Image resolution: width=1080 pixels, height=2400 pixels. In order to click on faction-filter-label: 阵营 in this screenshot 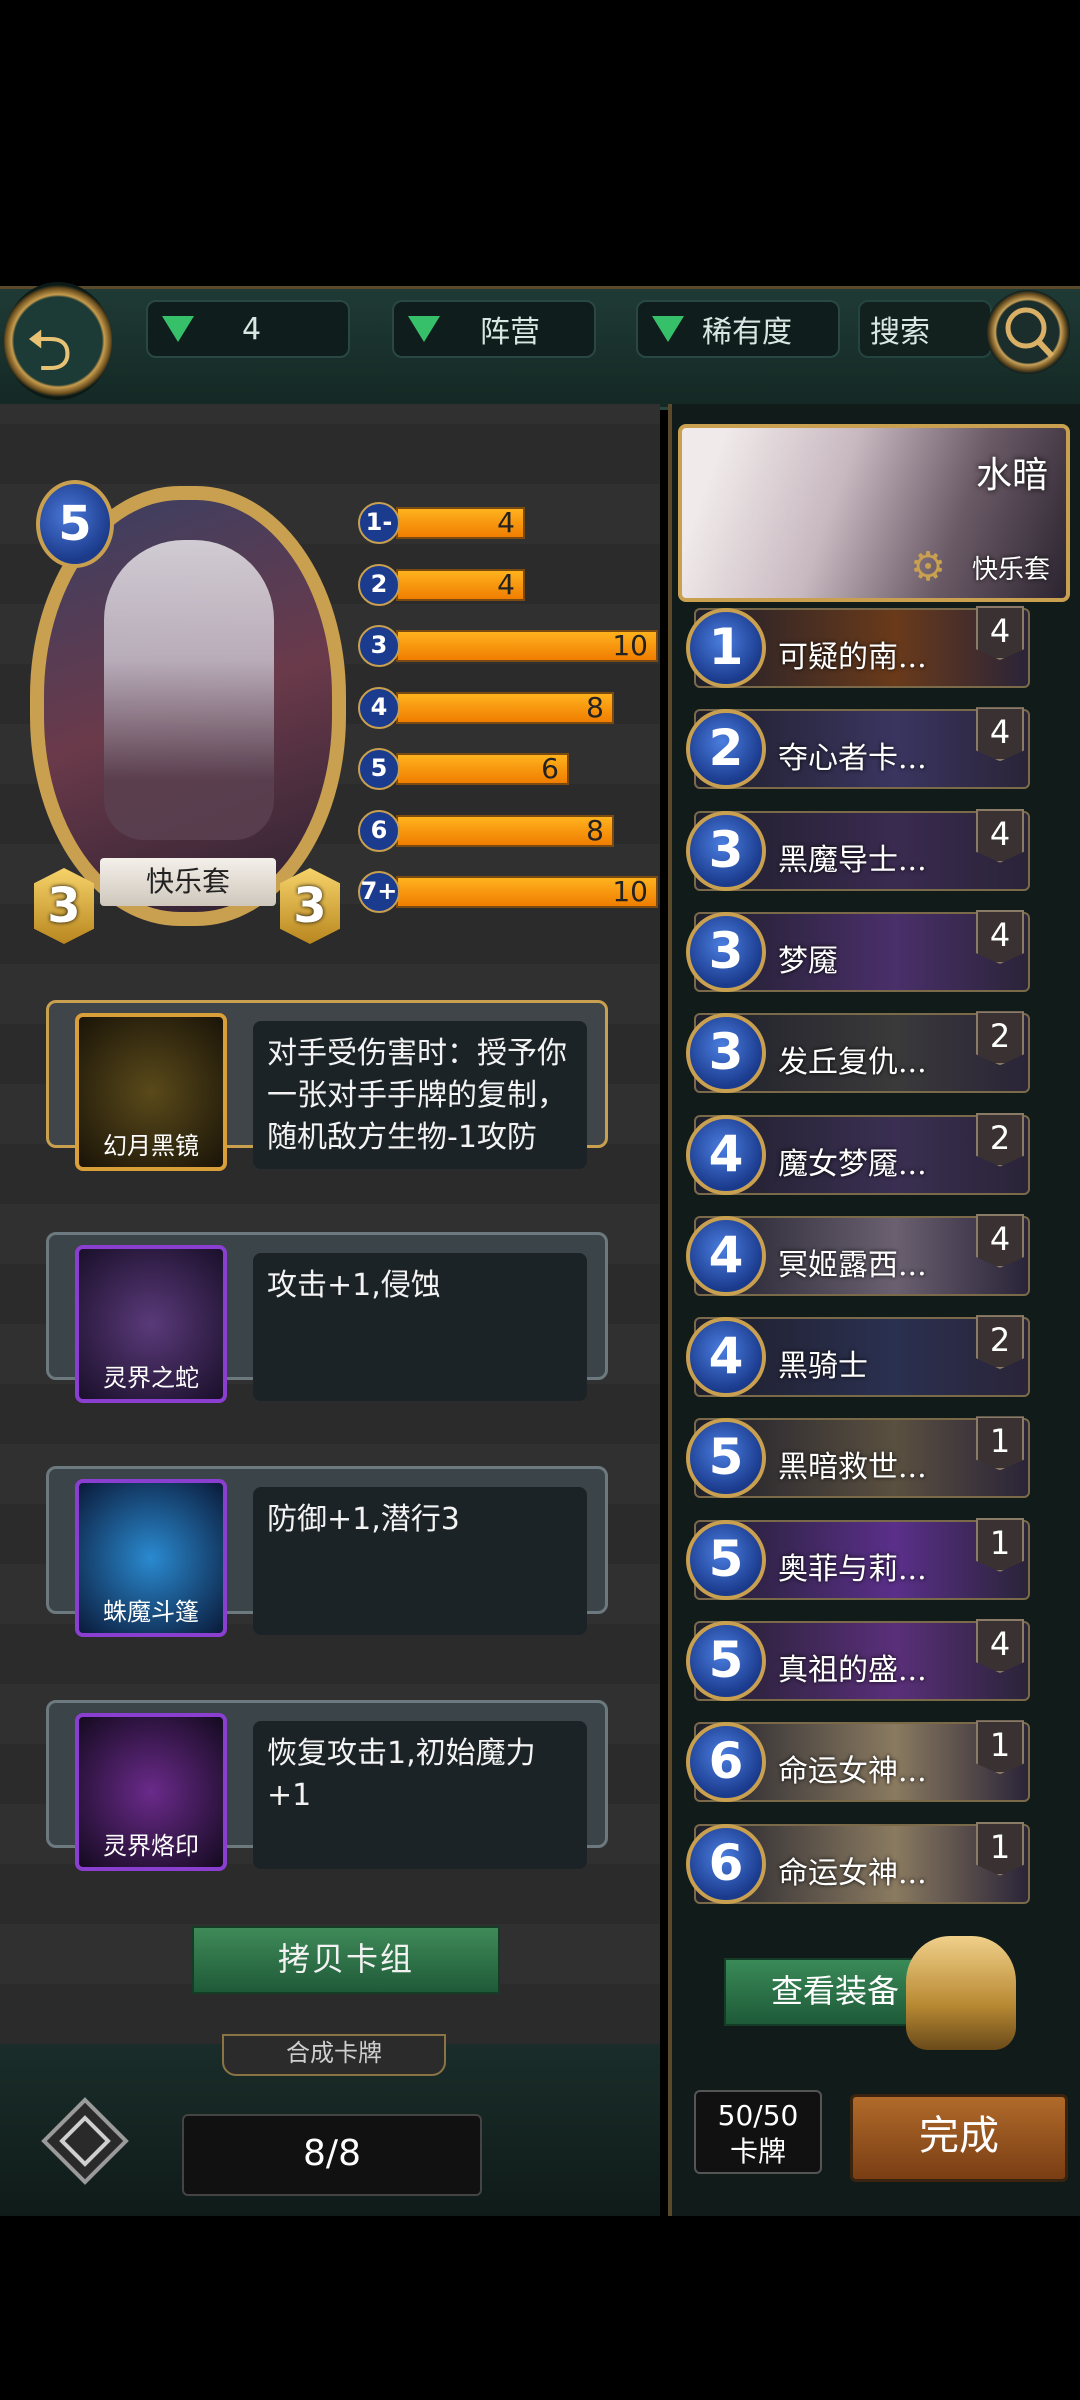, I will do `click(510, 332)`.